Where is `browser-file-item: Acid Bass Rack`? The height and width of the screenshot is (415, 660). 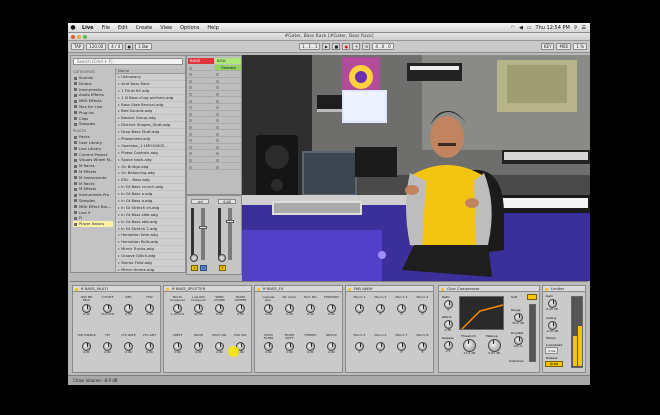
browser-file-item: Acid Bass Rack is located at coordinates (150, 84).